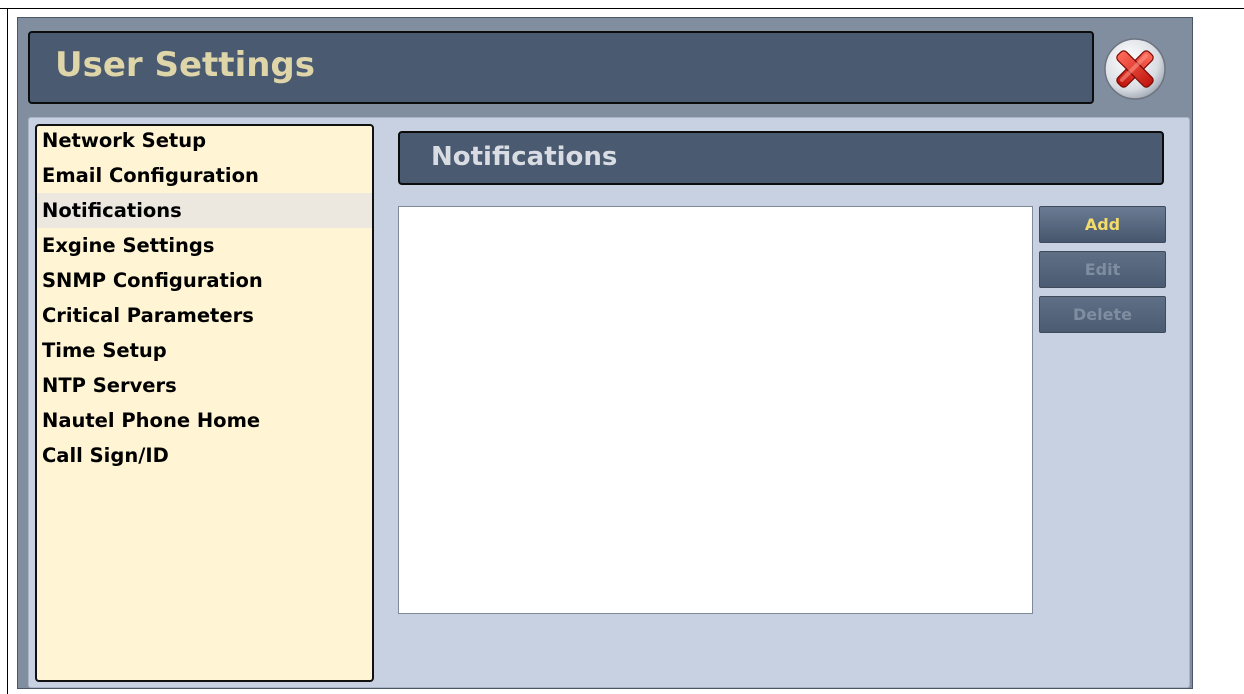 The width and height of the screenshot is (1244, 694). I want to click on delete-button: Delete, so click(1102, 314).